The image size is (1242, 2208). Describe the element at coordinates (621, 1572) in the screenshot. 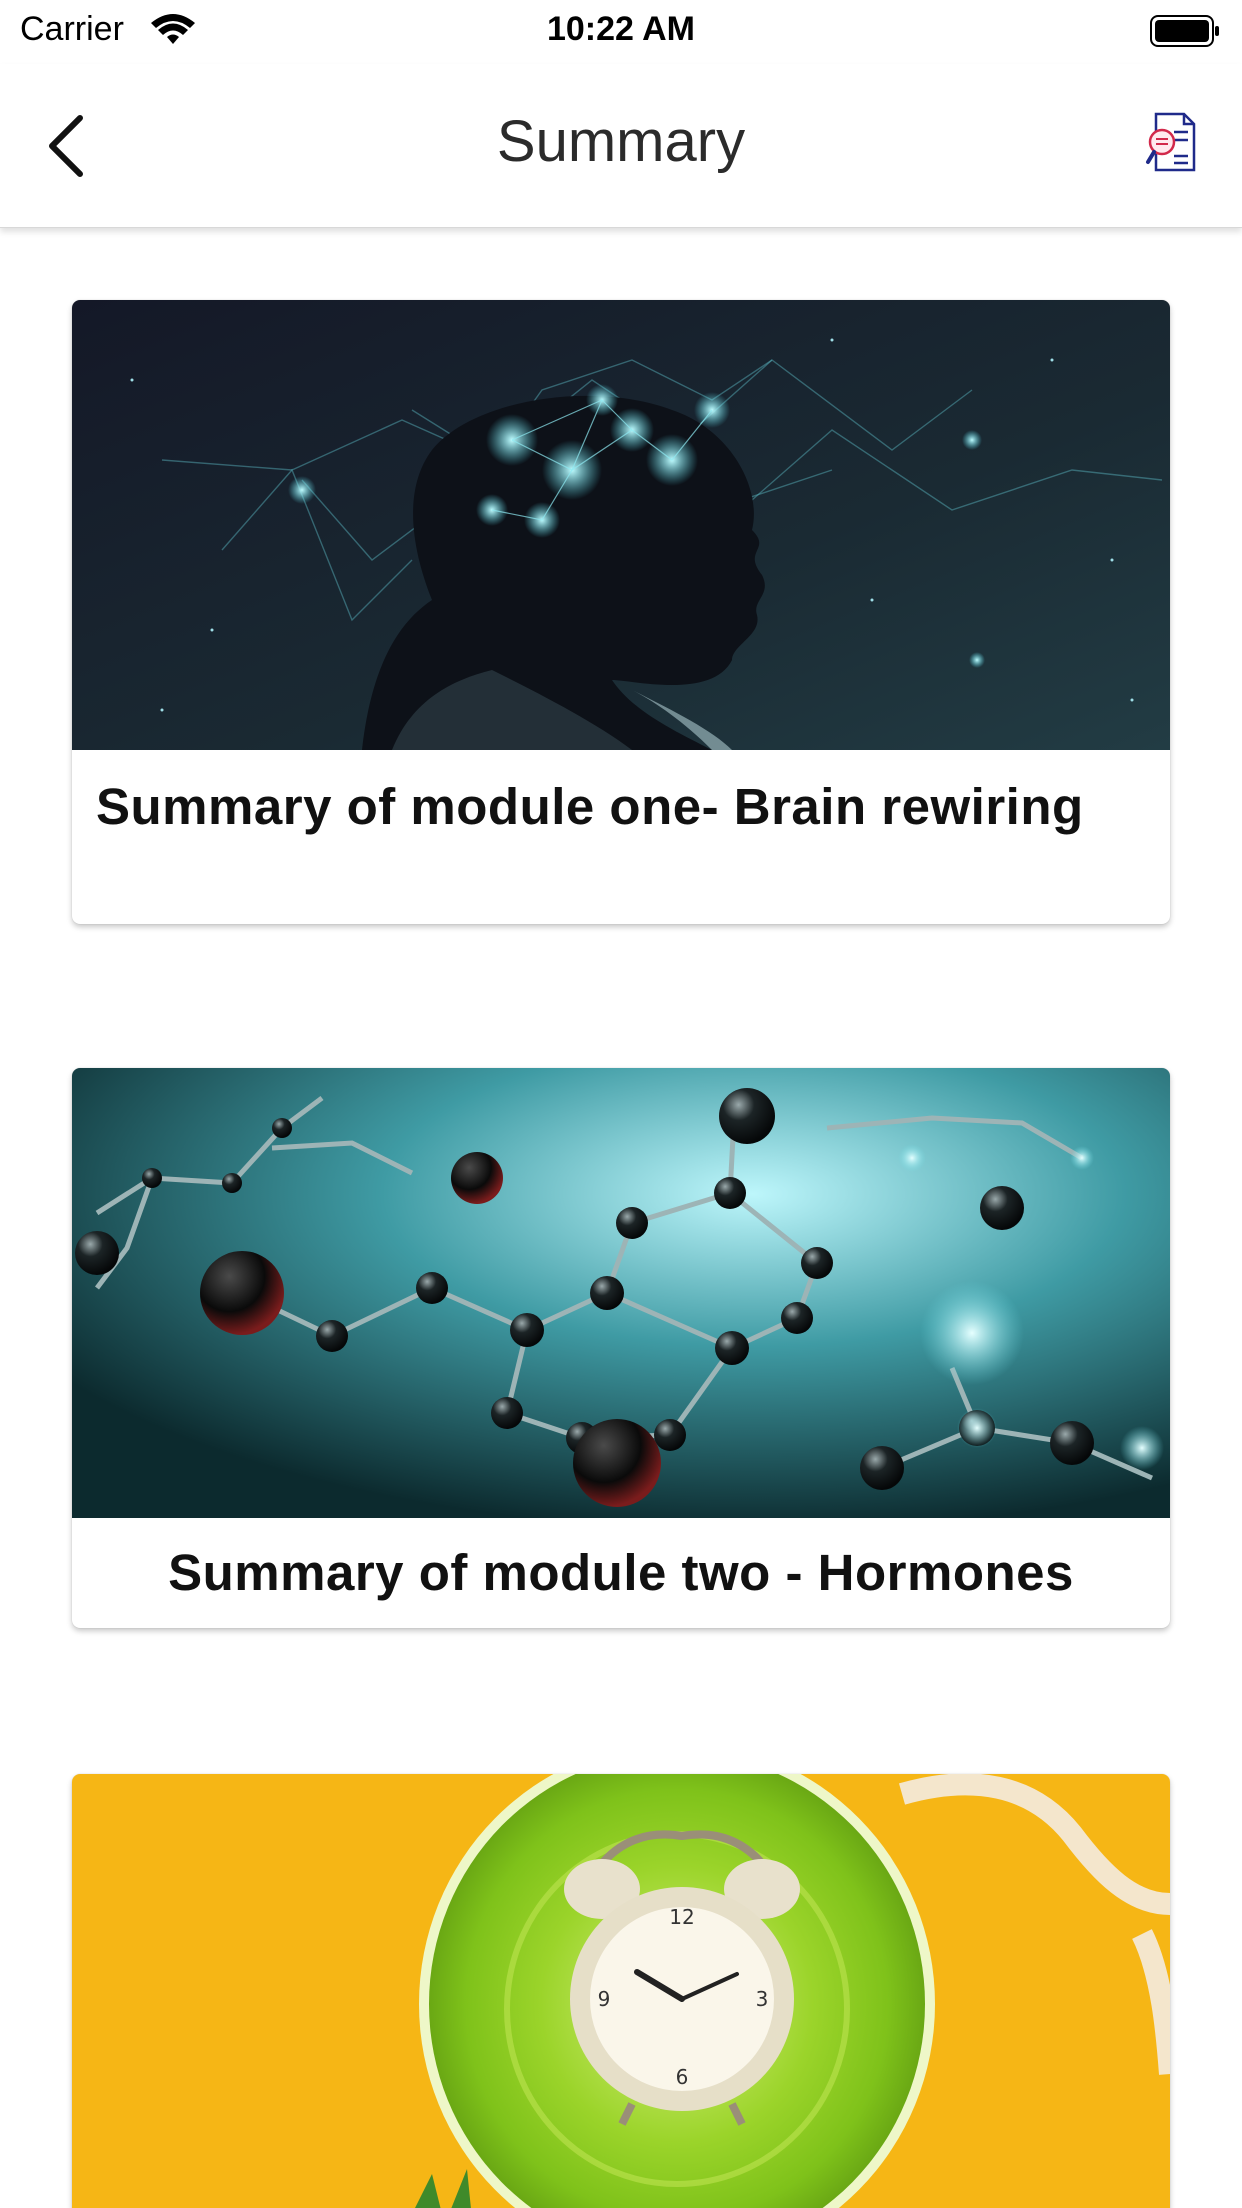

I see `card-title: Summary of module two - Hormones` at that location.